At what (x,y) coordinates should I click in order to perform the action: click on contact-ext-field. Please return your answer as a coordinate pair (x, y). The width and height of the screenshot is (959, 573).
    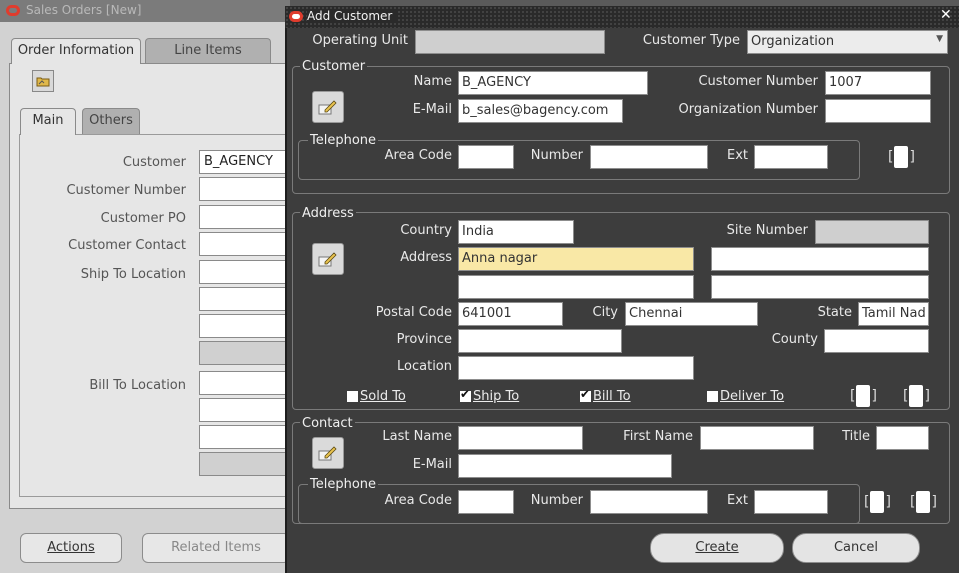
    Looking at the image, I should click on (791, 502).